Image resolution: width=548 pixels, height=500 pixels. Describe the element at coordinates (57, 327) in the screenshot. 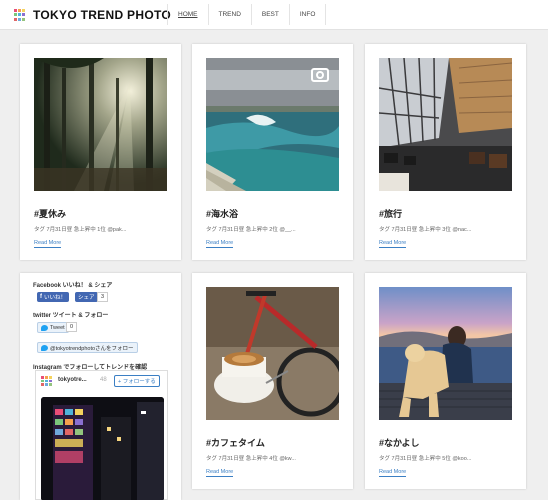

I see `tweet-label: Tweet` at that location.